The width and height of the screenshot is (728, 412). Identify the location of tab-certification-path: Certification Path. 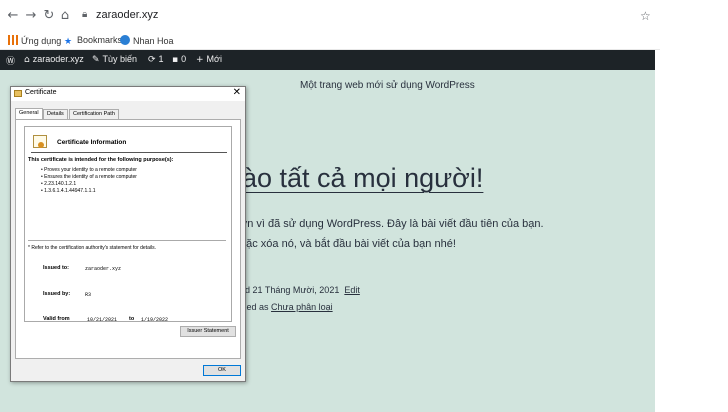
(94, 114).